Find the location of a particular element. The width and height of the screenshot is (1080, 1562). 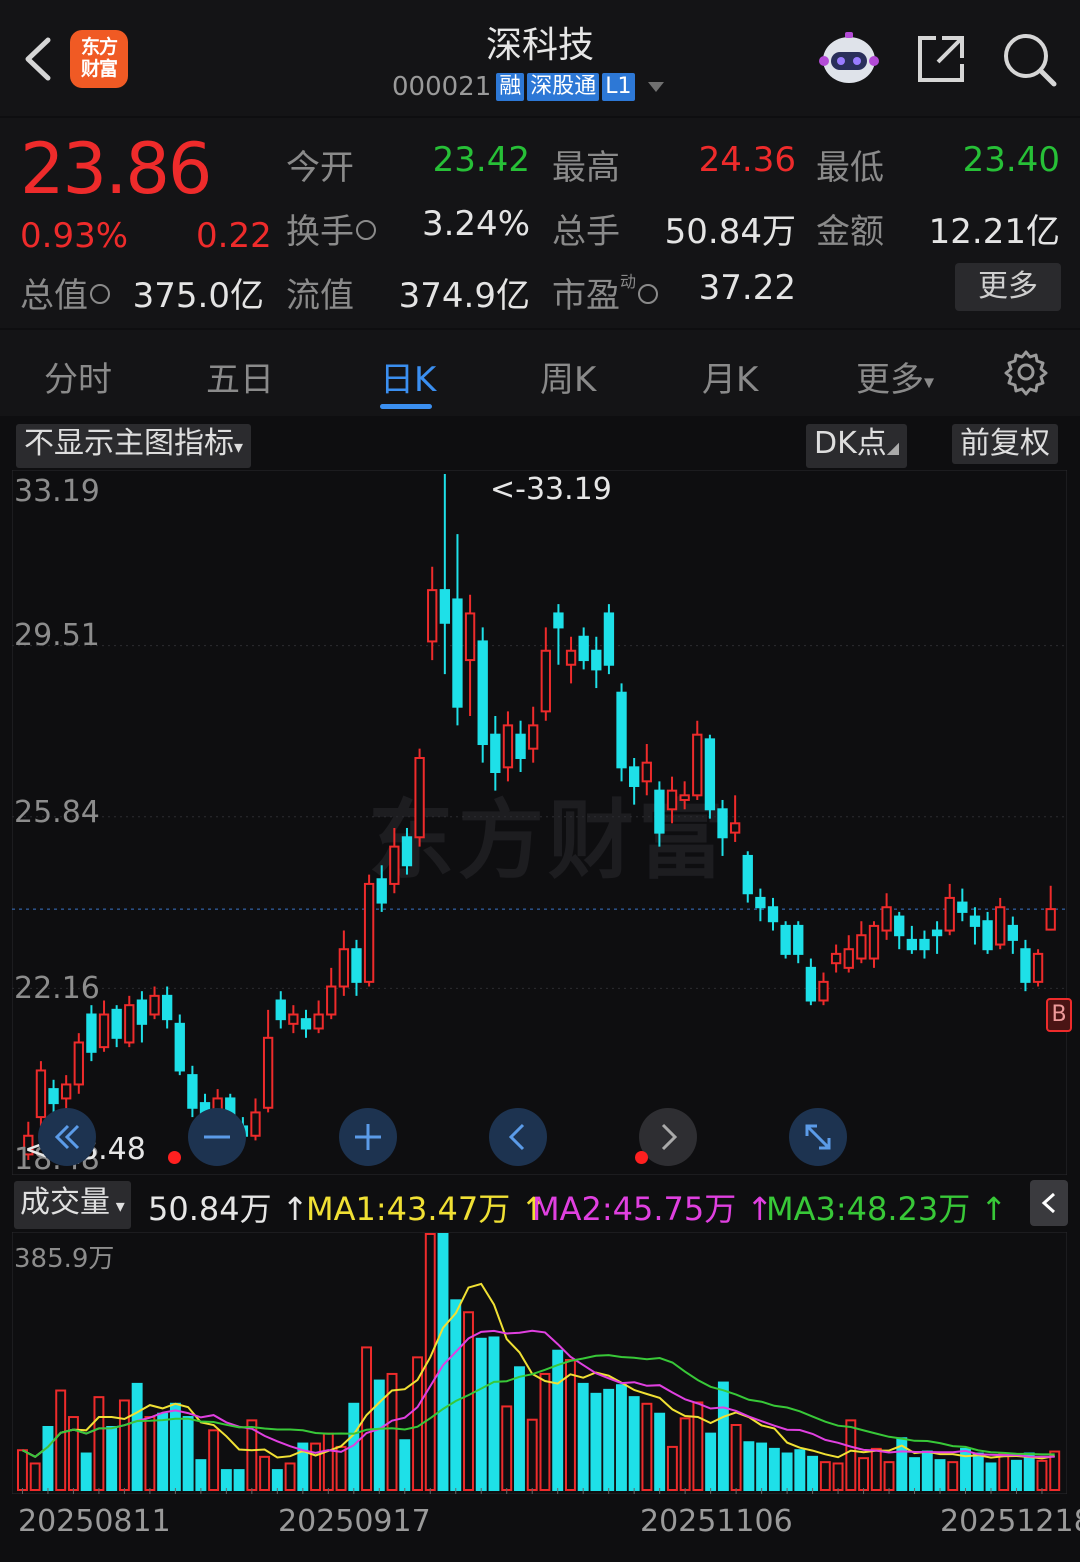

share-icon is located at coordinates (941, 59).